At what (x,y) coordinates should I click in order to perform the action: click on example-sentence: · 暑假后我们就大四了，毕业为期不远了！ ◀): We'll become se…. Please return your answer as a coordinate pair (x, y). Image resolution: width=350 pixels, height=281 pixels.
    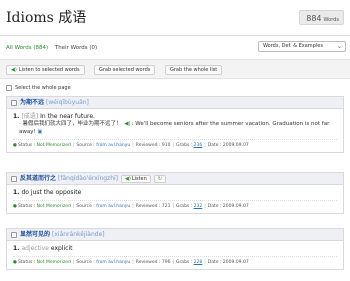
    Looking at the image, I should click on (175, 128).